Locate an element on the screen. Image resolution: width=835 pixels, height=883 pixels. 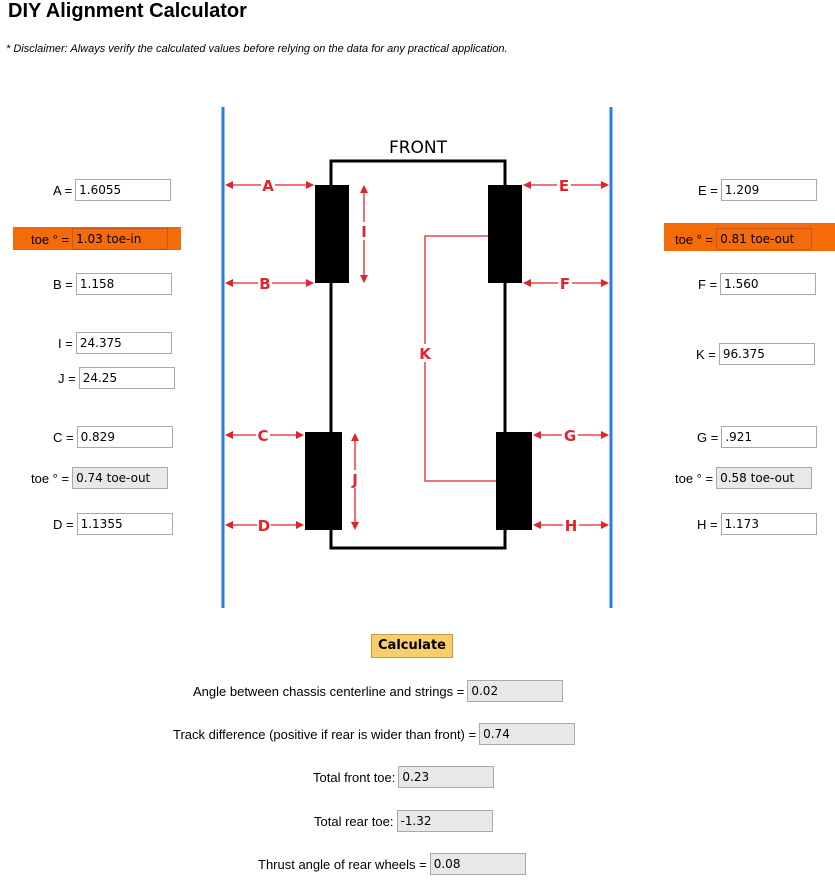
input-row-toe-rear-right: toe ° = 0.58 toe-out is located at coordinates (744, 478).